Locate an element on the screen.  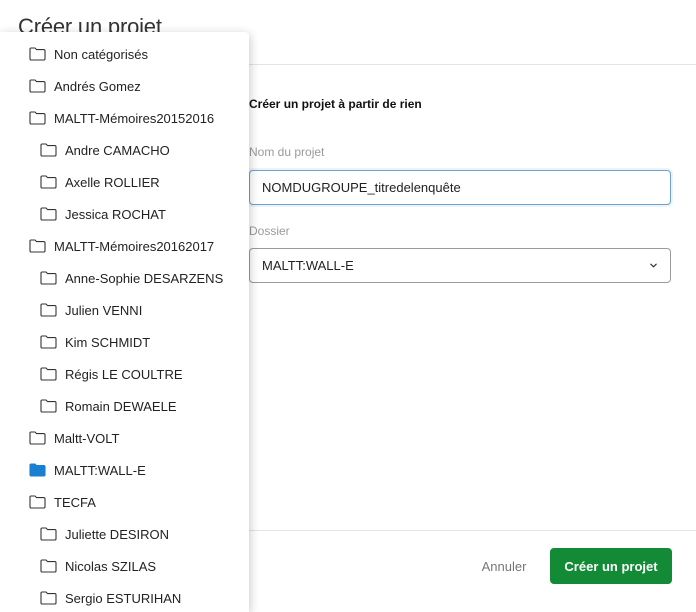
folder-option-label: TECFA is located at coordinates (75, 502).